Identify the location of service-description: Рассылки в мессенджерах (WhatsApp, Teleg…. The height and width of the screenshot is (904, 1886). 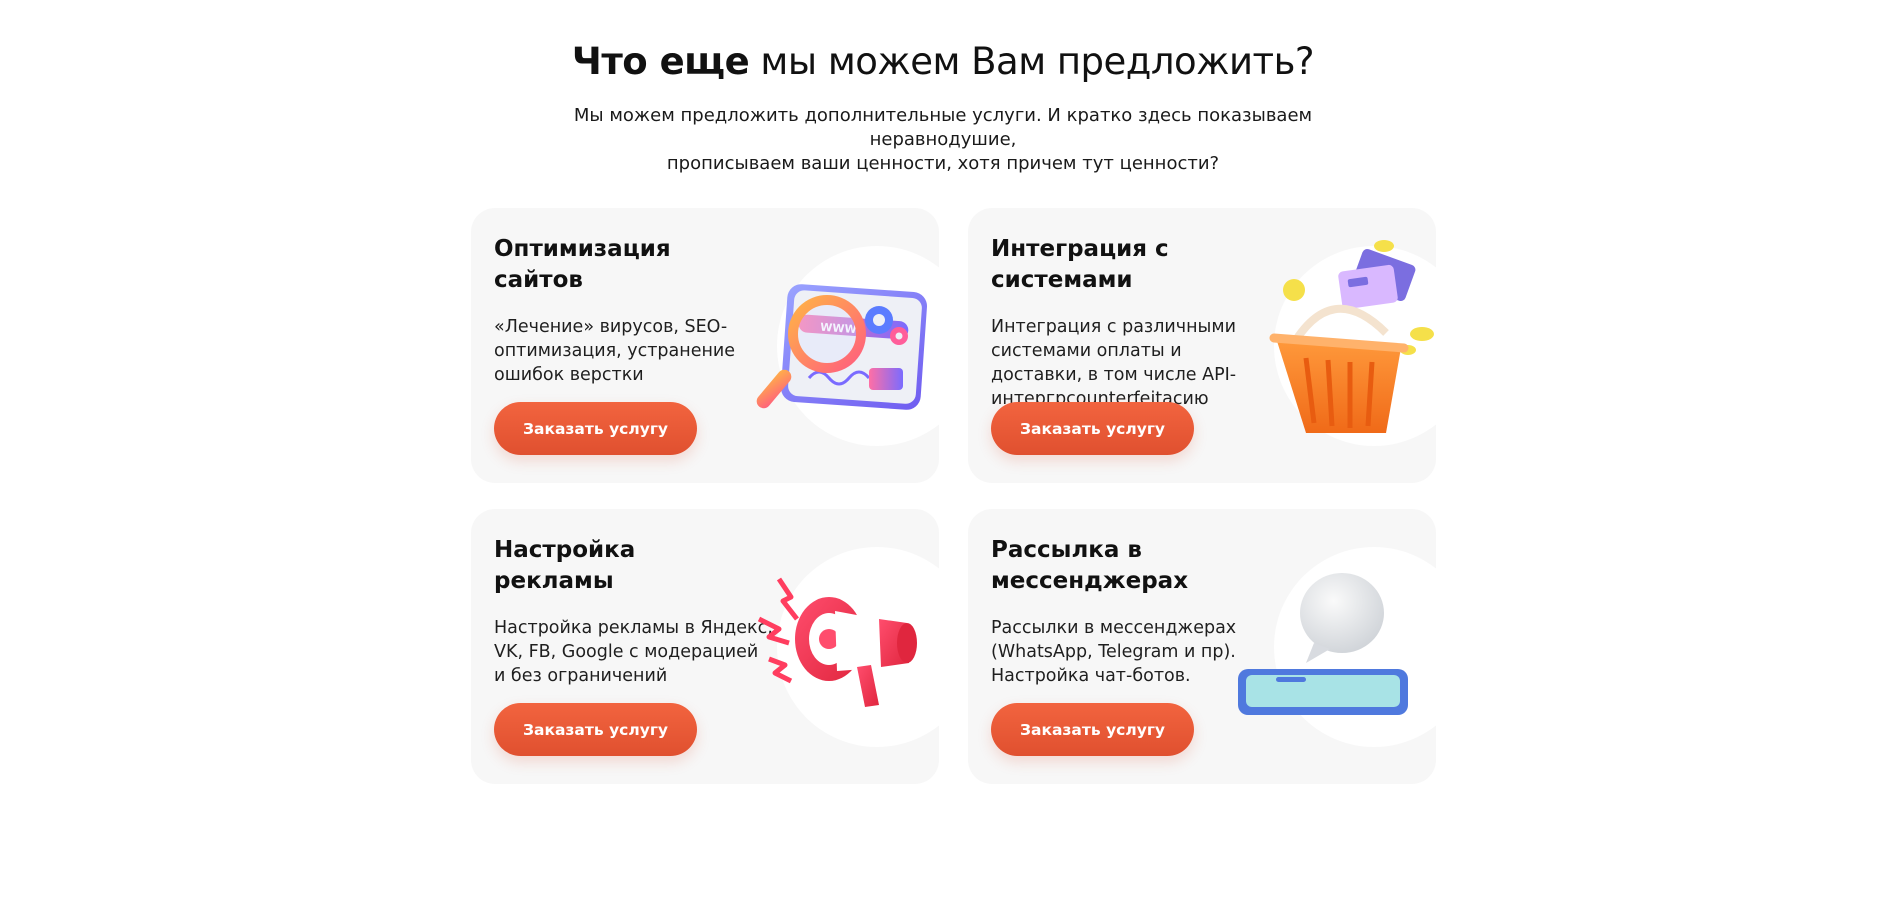
(1114, 652).